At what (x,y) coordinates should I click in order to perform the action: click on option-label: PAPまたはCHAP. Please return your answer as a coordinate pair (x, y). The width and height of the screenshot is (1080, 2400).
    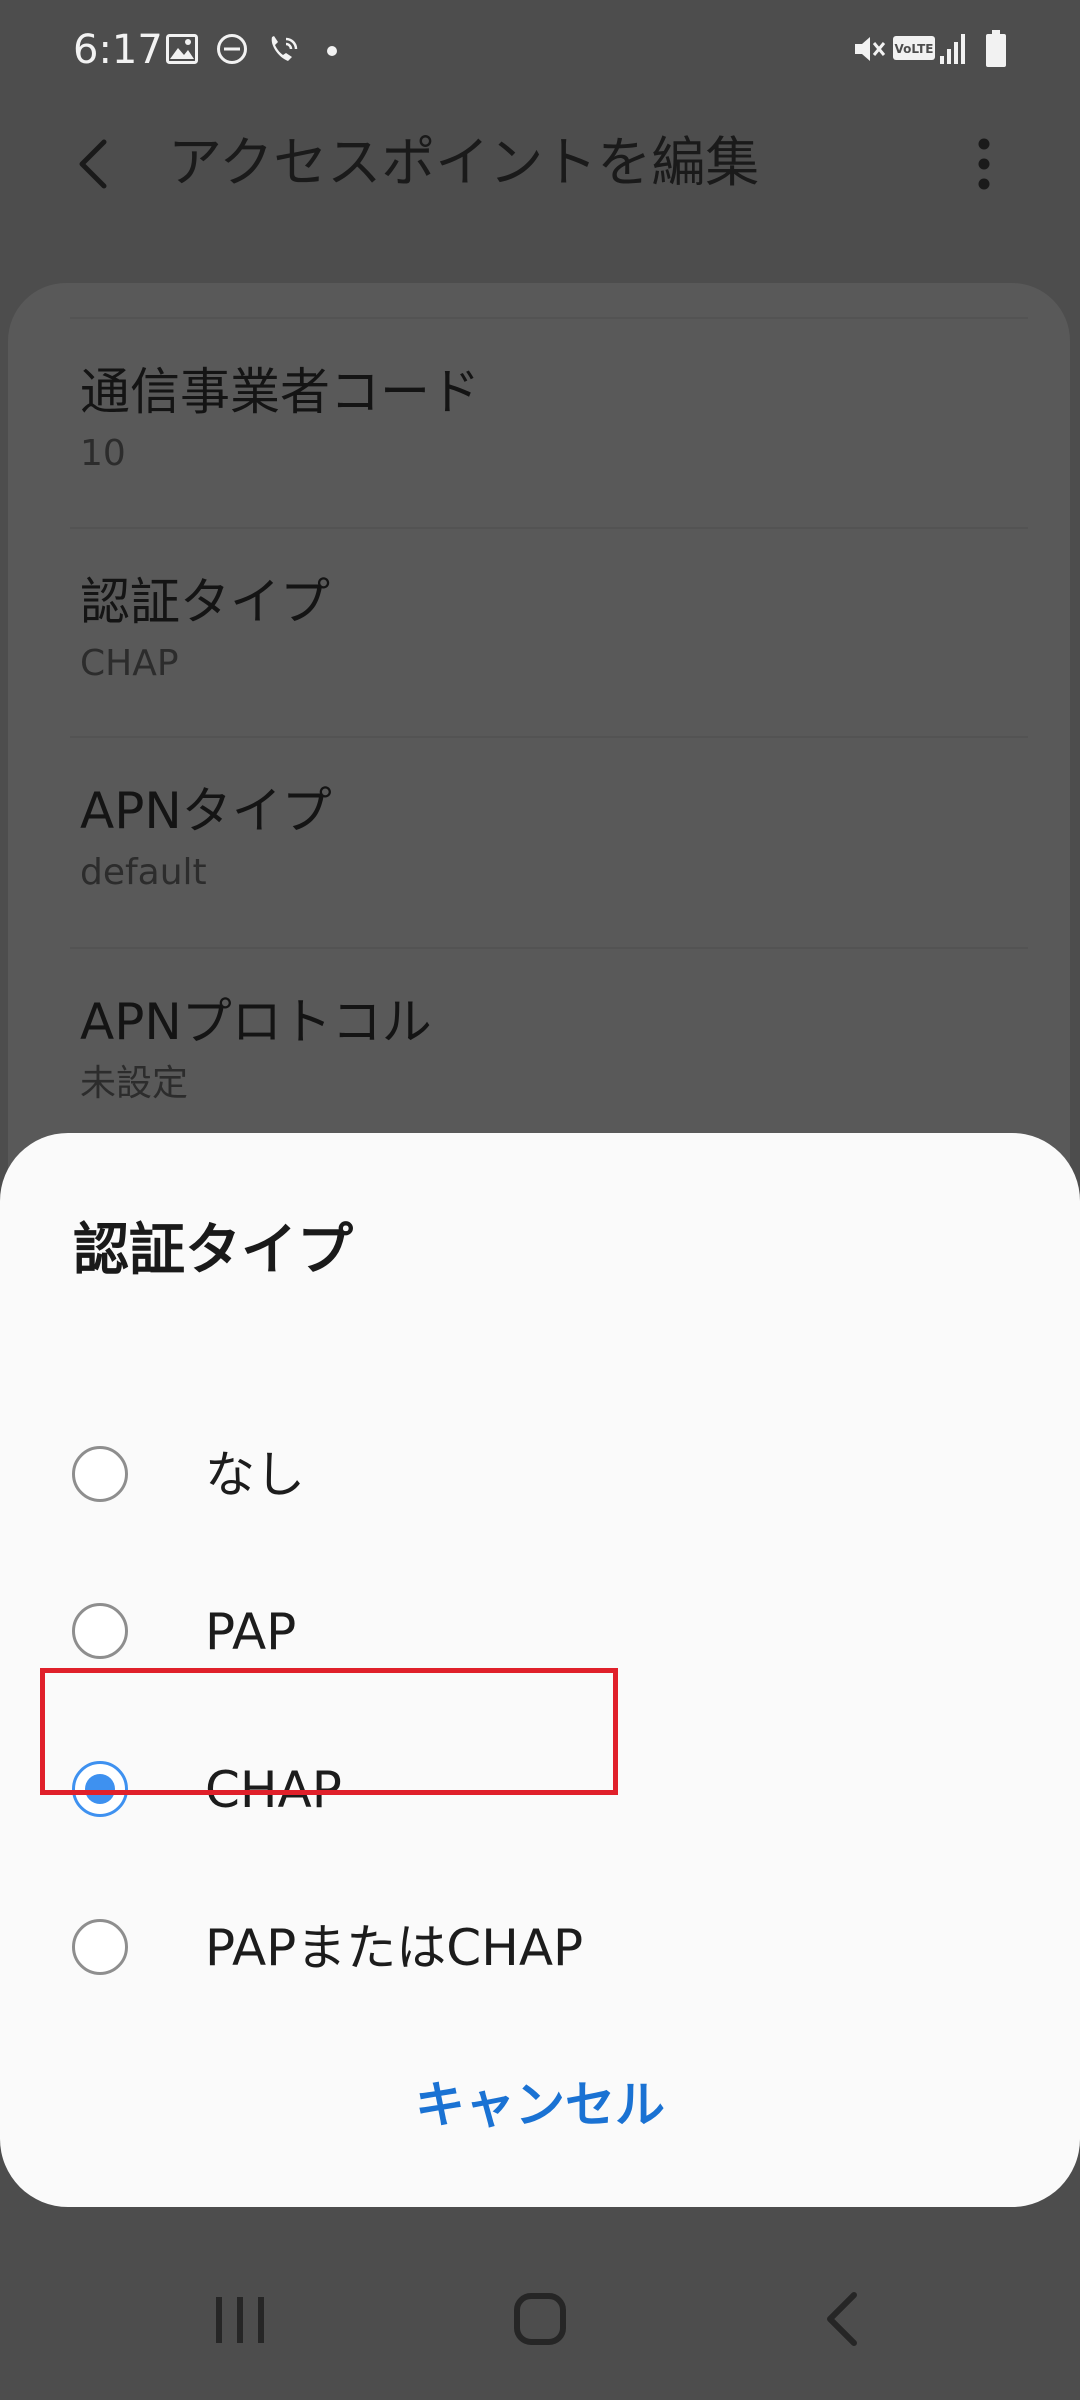
    Looking at the image, I should click on (394, 1948).